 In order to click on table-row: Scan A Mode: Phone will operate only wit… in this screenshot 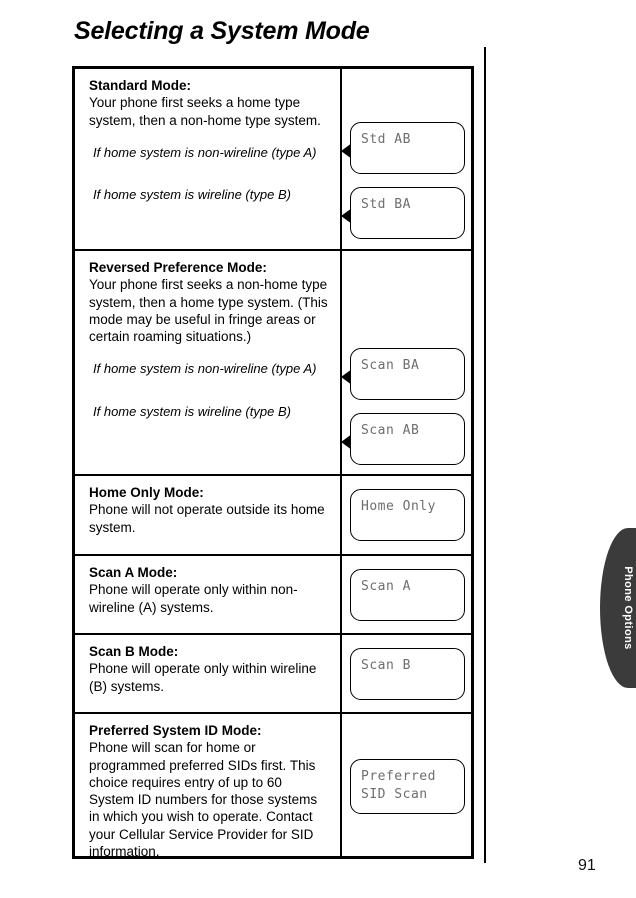, I will do `click(273, 595)`.